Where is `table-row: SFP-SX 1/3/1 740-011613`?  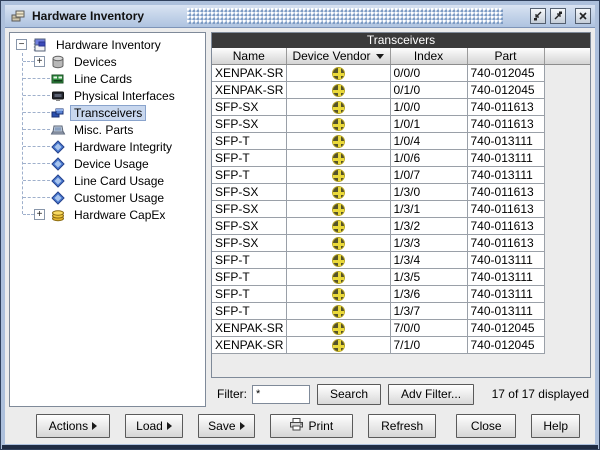 table-row: SFP-SX 1/3/1 740-011613 is located at coordinates (401, 209).